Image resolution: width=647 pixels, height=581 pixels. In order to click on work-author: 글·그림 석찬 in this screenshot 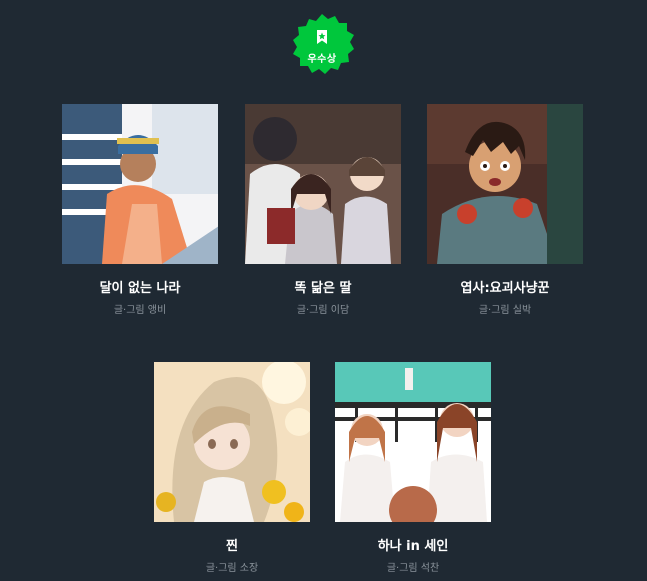, I will do `click(413, 568)`.